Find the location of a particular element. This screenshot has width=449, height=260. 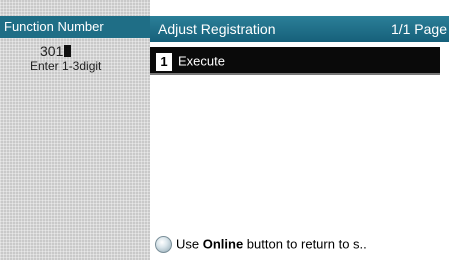

function-number-value: 301 is located at coordinates (52, 51).